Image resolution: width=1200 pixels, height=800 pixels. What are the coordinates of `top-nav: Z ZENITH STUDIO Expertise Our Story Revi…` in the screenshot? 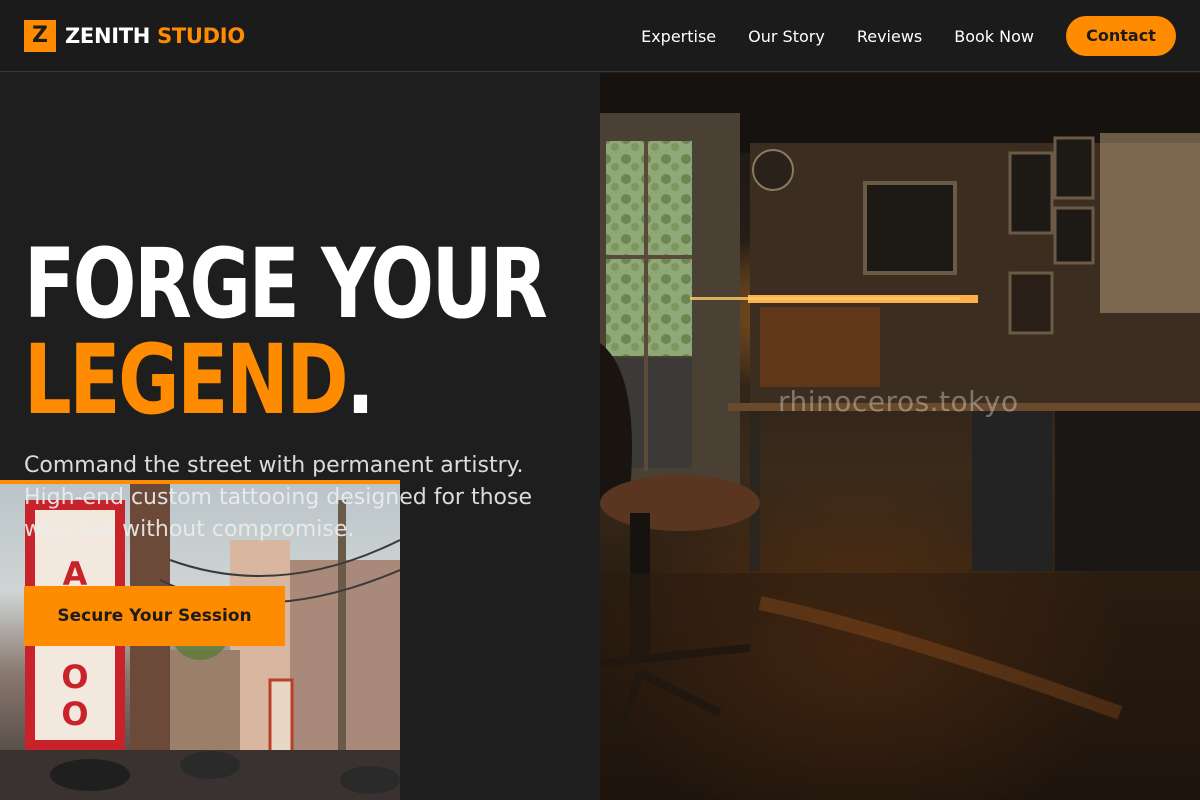 It's located at (600, 36).